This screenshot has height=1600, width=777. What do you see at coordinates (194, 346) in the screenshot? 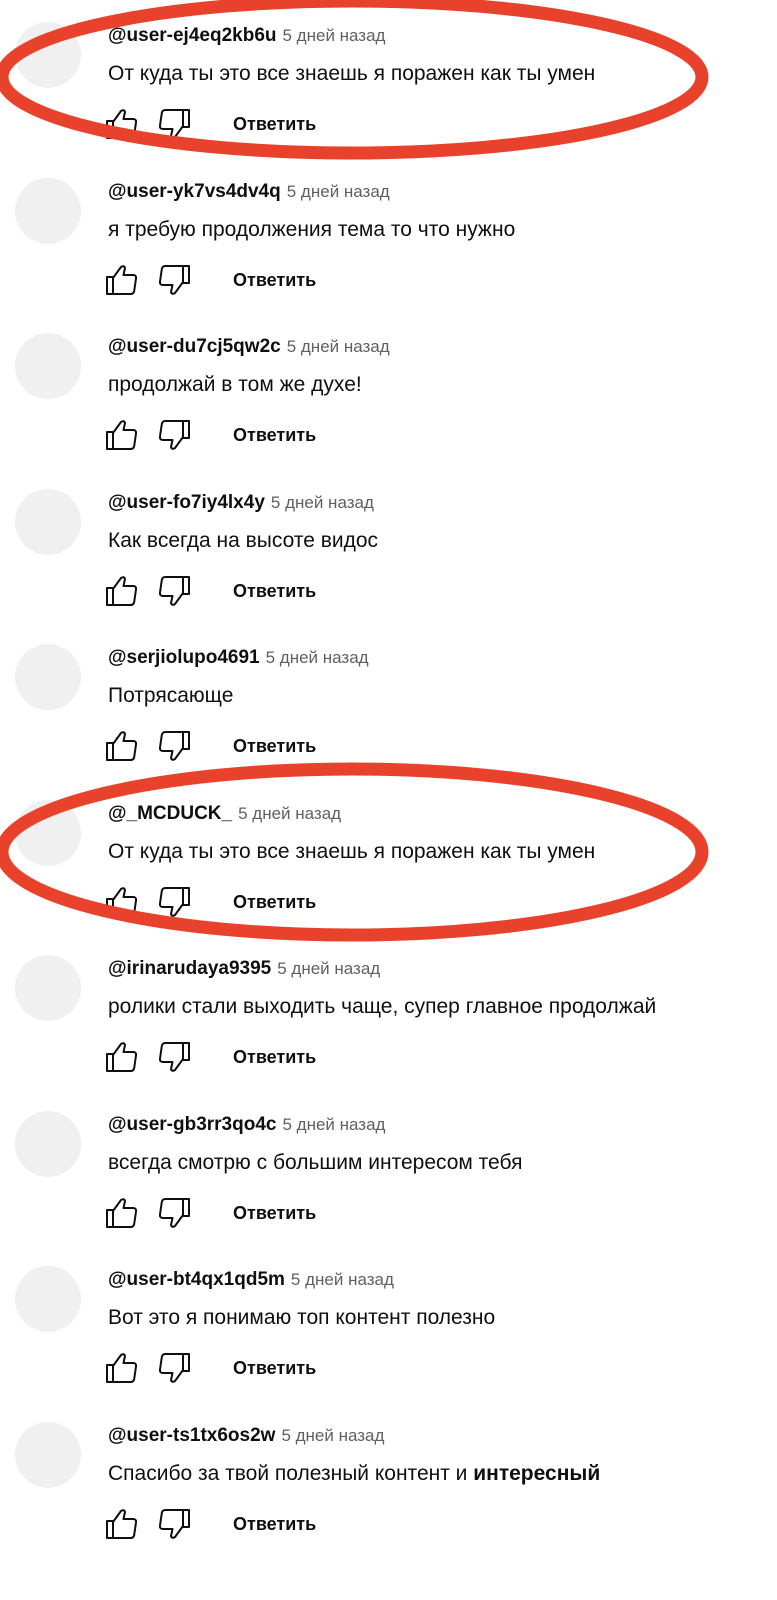
I see `comment-author: @user-du7cj5qw2c` at bounding box center [194, 346].